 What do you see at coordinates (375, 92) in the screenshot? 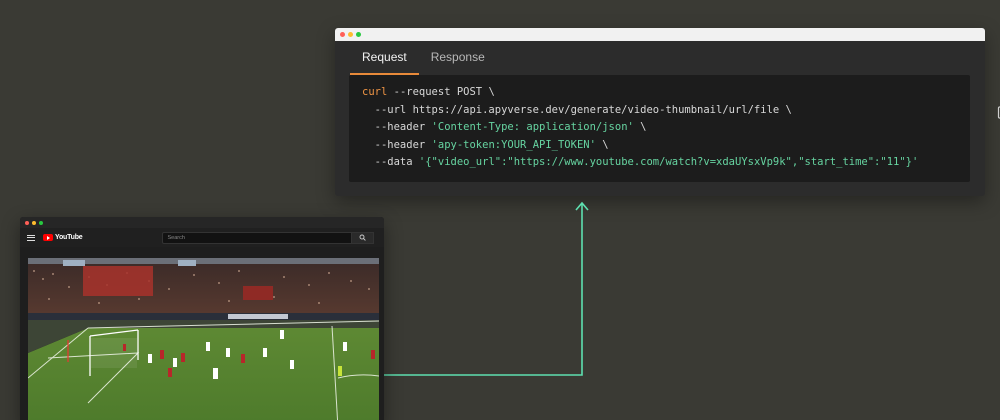
I see `code-command: curl` at bounding box center [375, 92].